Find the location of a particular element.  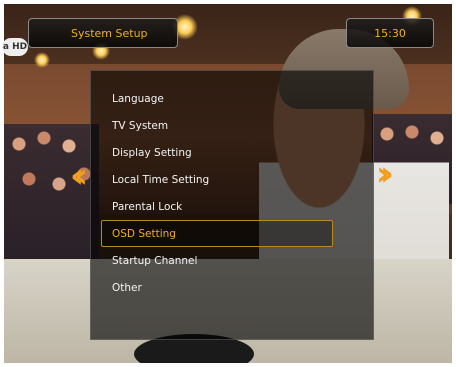

chevron-left-decoration: ‹‹ is located at coordinates (79, 176).